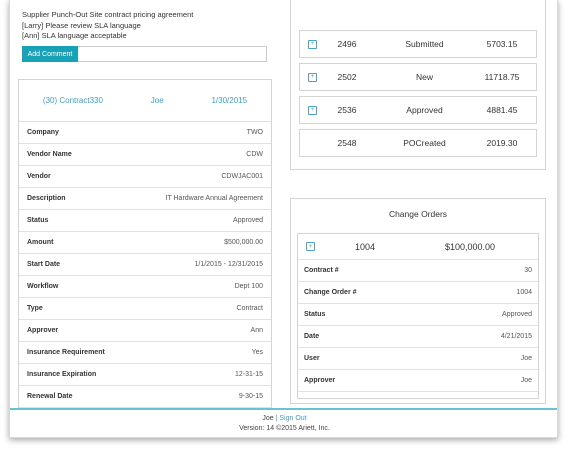 This screenshot has height=450, width=568. What do you see at coordinates (50, 396) in the screenshot?
I see `field-label: Renewal Date` at bounding box center [50, 396].